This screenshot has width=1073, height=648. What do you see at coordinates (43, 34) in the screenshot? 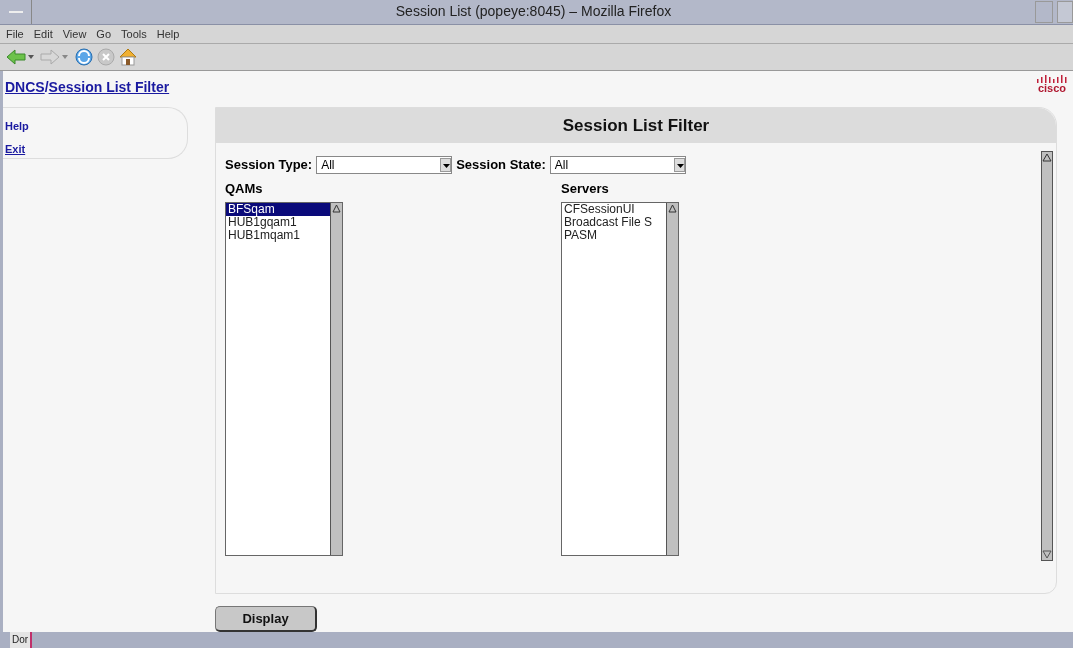
I see `menu-item: Edit` at bounding box center [43, 34].